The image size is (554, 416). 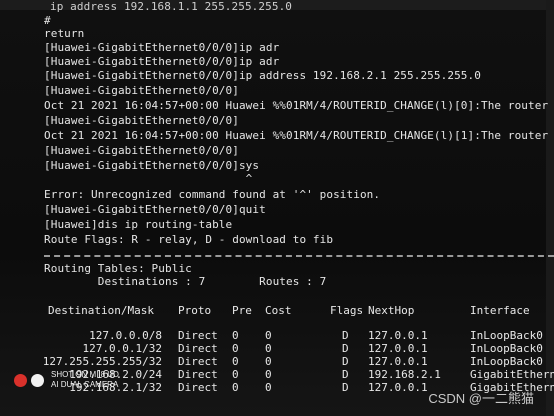 I want to click on terminal-line: [Huawei]dis ip routing-table, so click(x=138, y=224).